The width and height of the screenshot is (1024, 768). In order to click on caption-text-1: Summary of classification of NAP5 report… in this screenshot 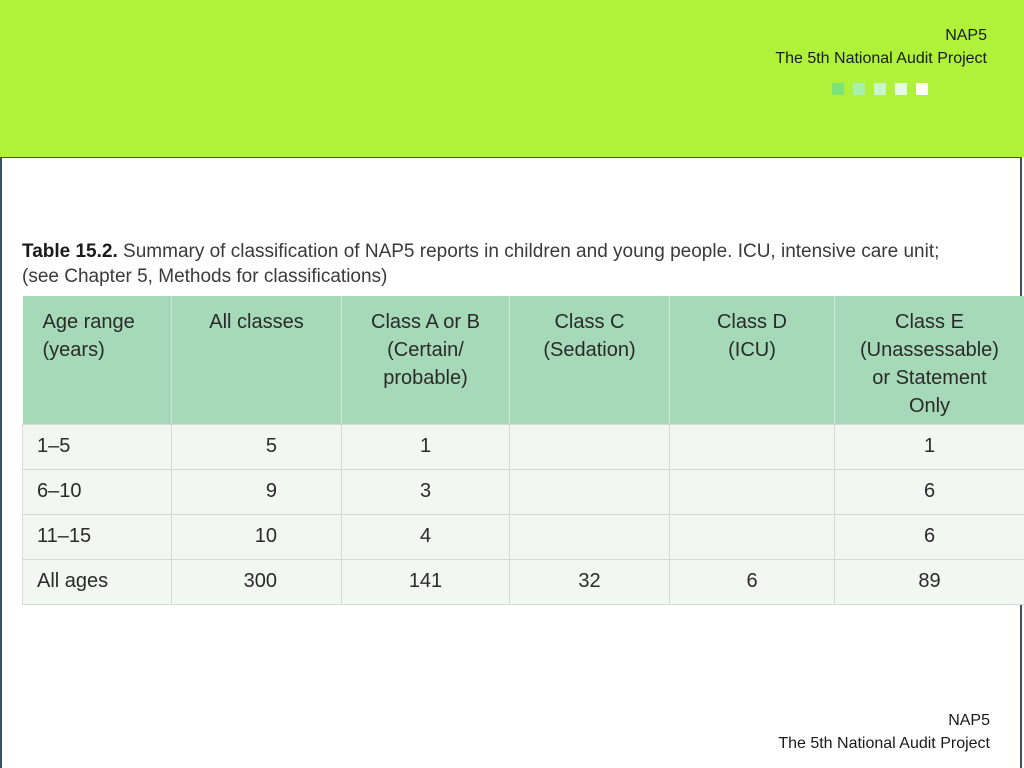, I will do `click(528, 251)`.